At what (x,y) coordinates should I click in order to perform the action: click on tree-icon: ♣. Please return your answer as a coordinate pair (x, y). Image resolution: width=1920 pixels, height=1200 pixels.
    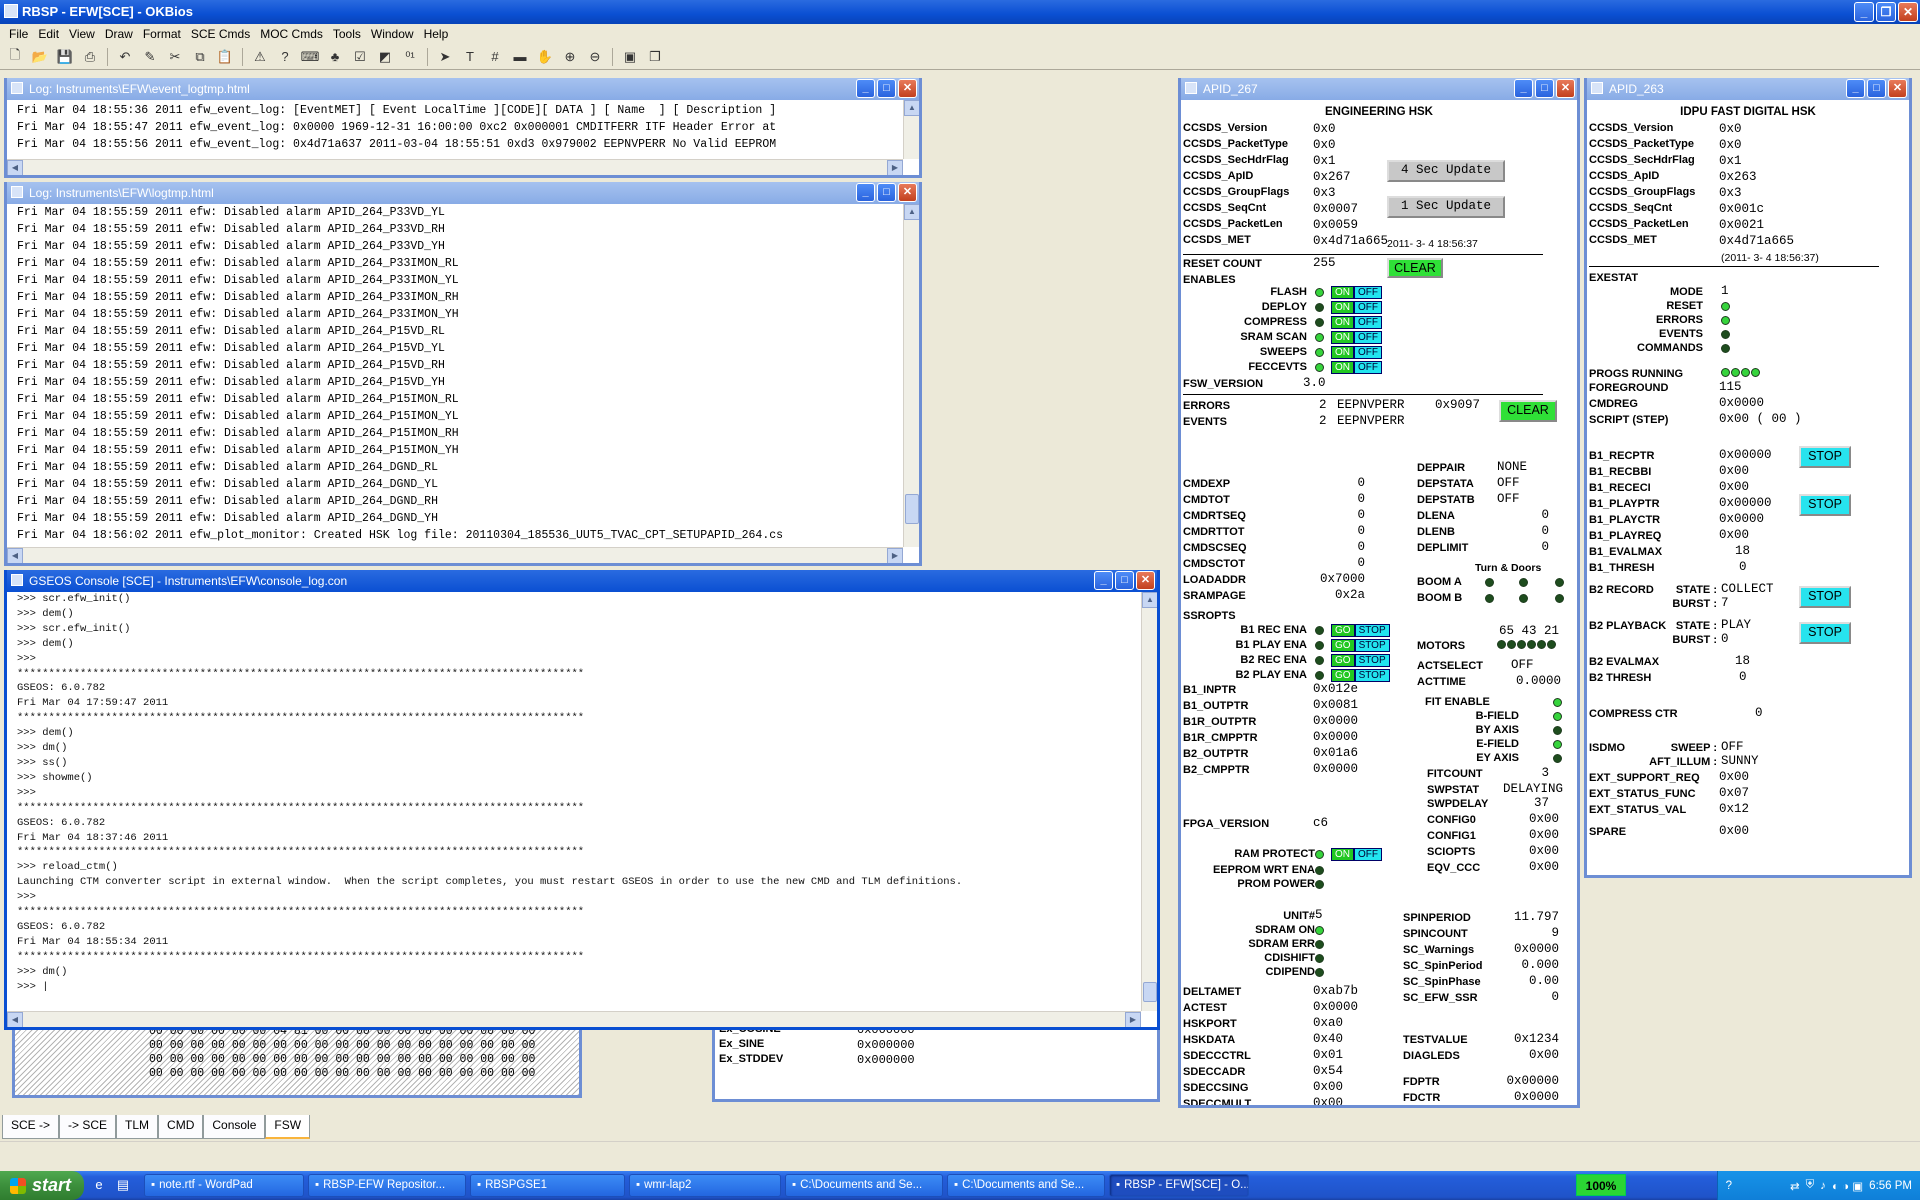
    Looking at the image, I should click on (335, 57).